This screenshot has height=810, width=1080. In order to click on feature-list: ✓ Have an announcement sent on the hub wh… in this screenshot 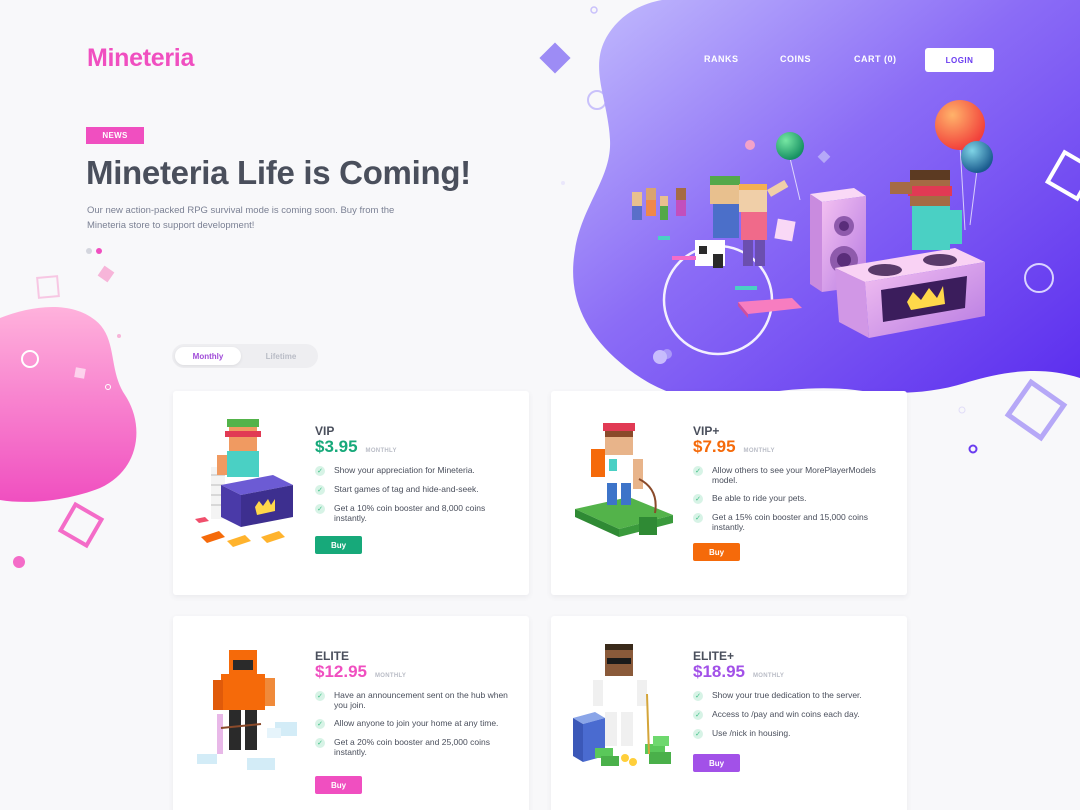, I will do `click(412, 728)`.